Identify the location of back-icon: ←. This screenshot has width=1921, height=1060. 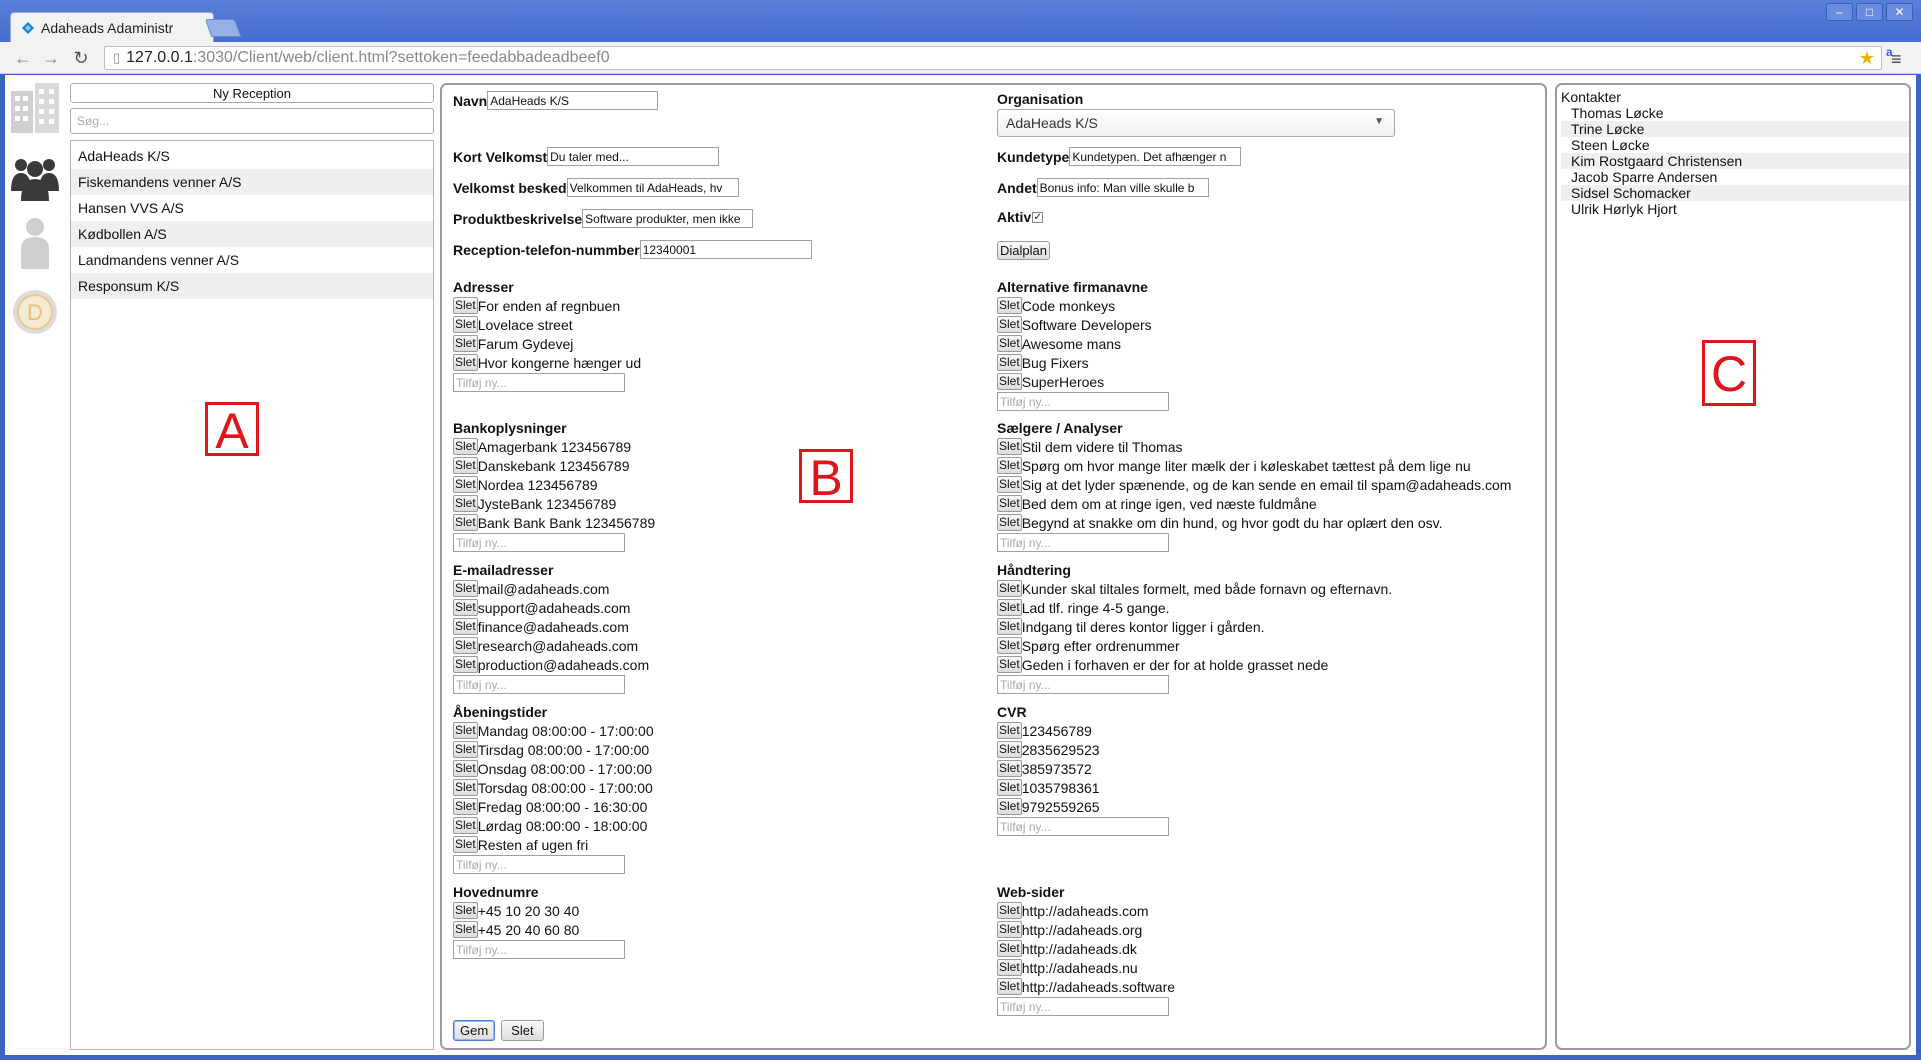
(23, 58).